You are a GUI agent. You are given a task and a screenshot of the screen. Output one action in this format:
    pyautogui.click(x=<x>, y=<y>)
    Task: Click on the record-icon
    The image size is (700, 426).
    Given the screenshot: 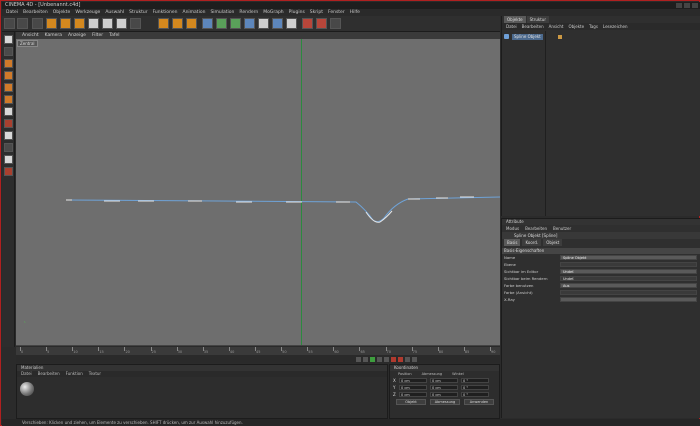 What is the action you would take?
    pyautogui.click(x=393, y=359)
    